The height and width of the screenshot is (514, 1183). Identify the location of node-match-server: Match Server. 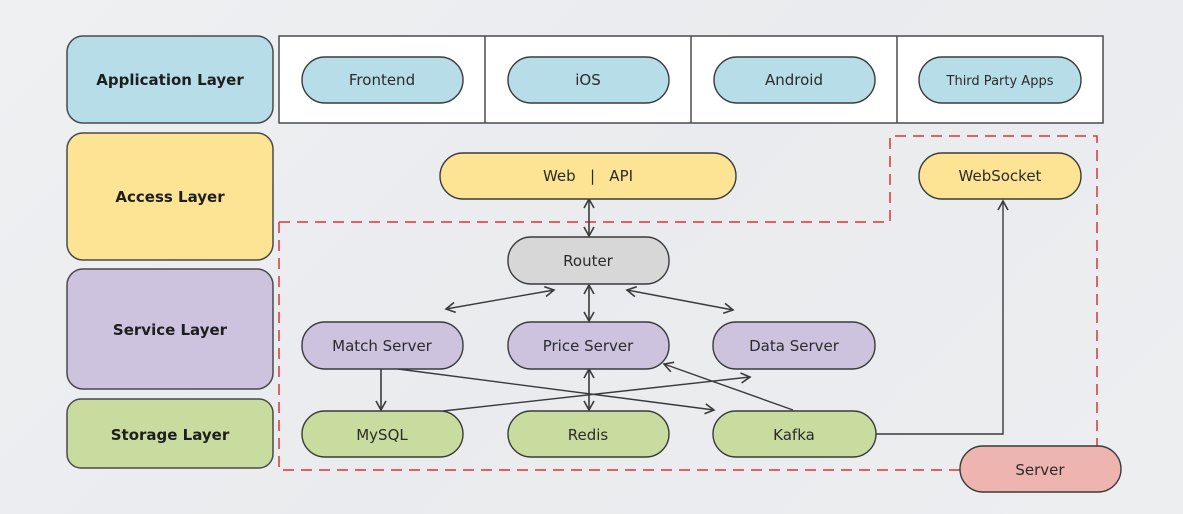
(382, 345).